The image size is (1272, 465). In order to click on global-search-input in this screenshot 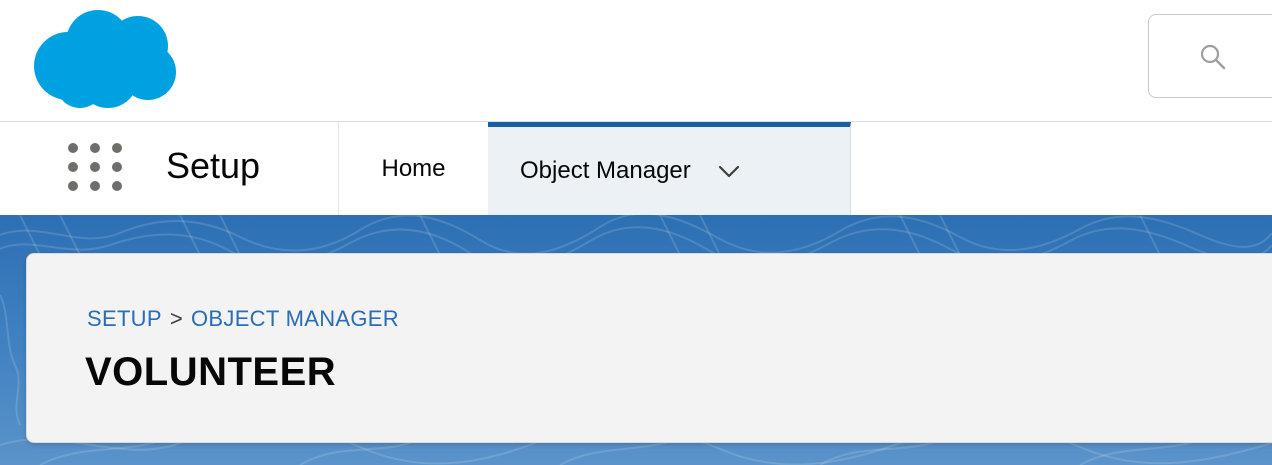, I will do `click(1210, 56)`.